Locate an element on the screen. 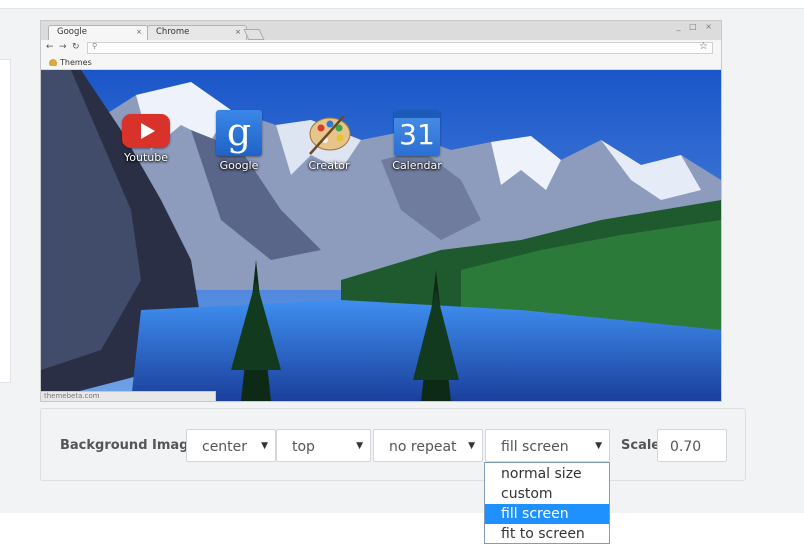 The width and height of the screenshot is (804, 559). repeat-select: no repeat ▼ is located at coordinates (428, 445).